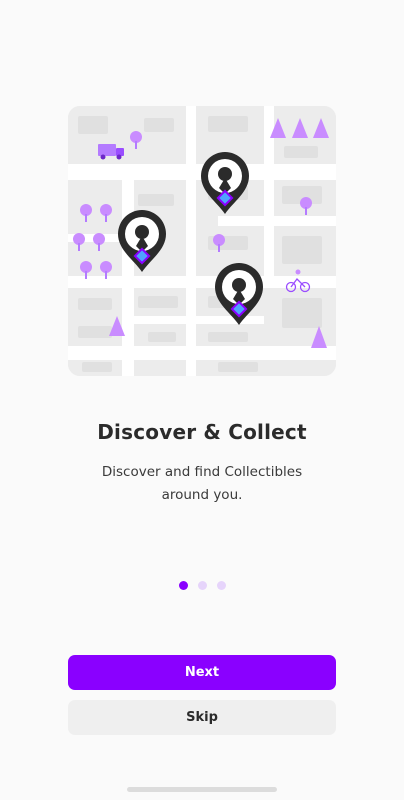 This screenshot has width=404, height=800. What do you see at coordinates (202, 432) in the screenshot?
I see `page-title: Discover & Collect` at bounding box center [202, 432].